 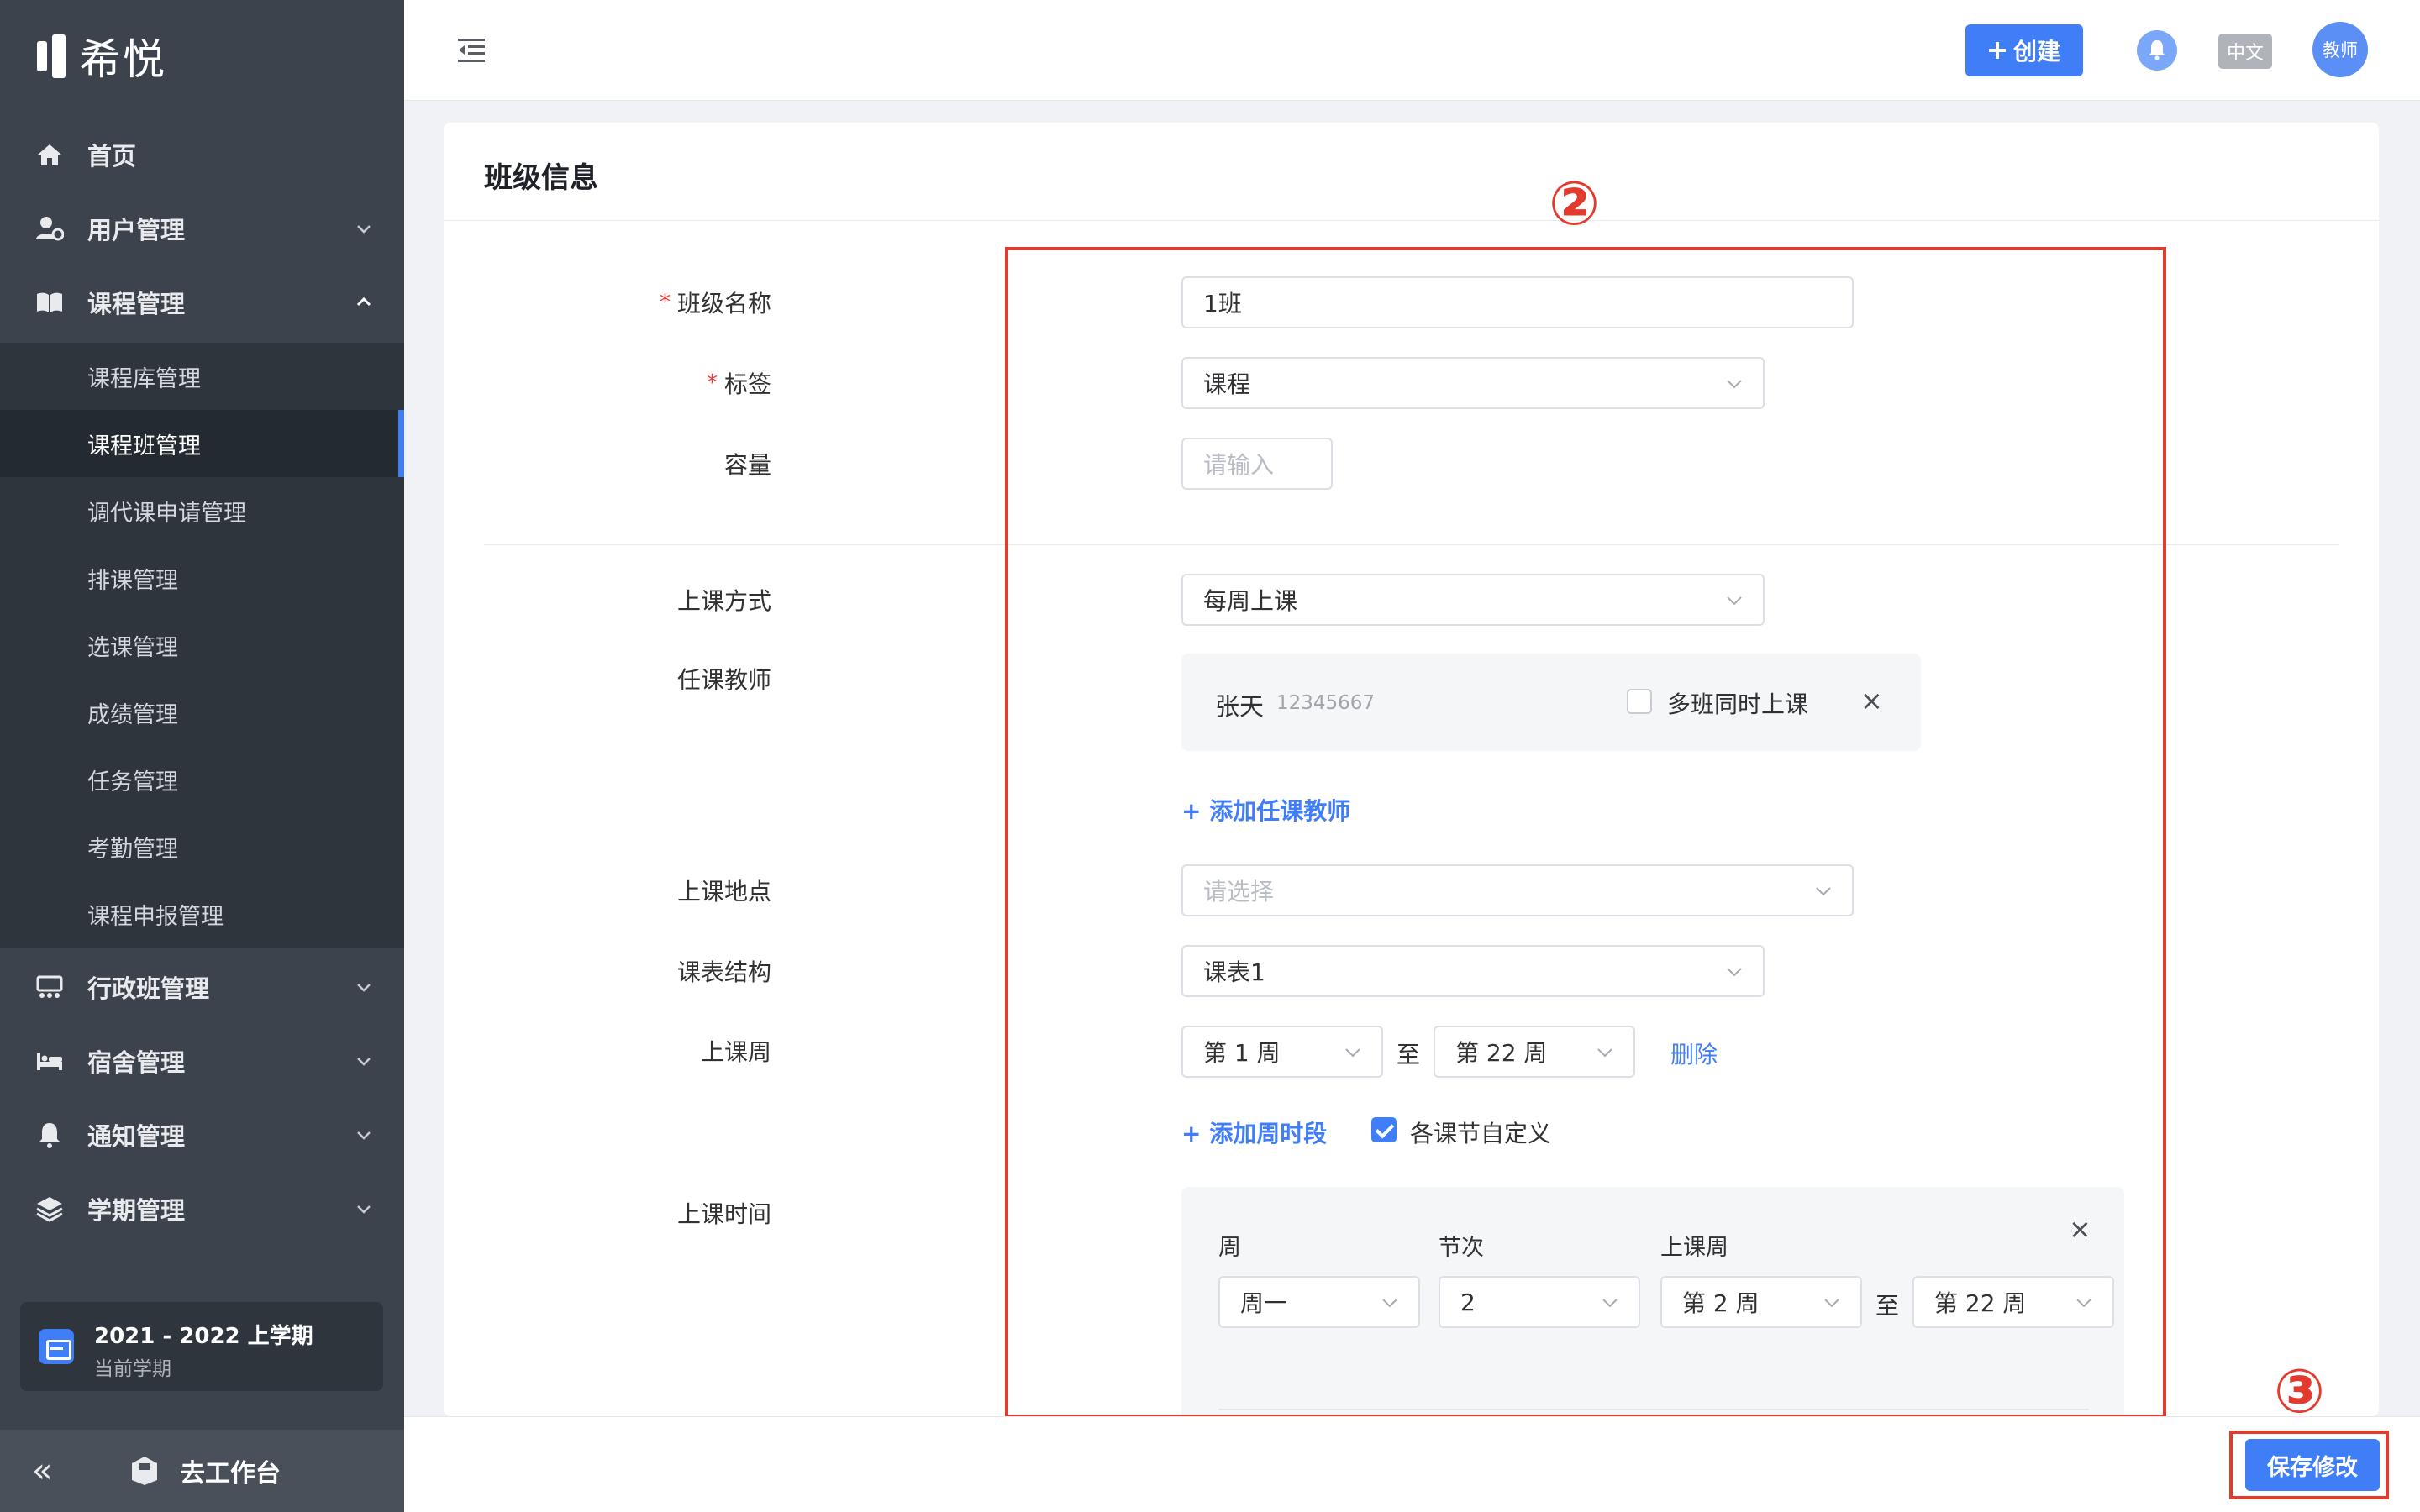 What do you see at coordinates (202, 578) in the screenshot?
I see `submenu-item-scheduling: 排课管理` at bounding box center [202, 578].